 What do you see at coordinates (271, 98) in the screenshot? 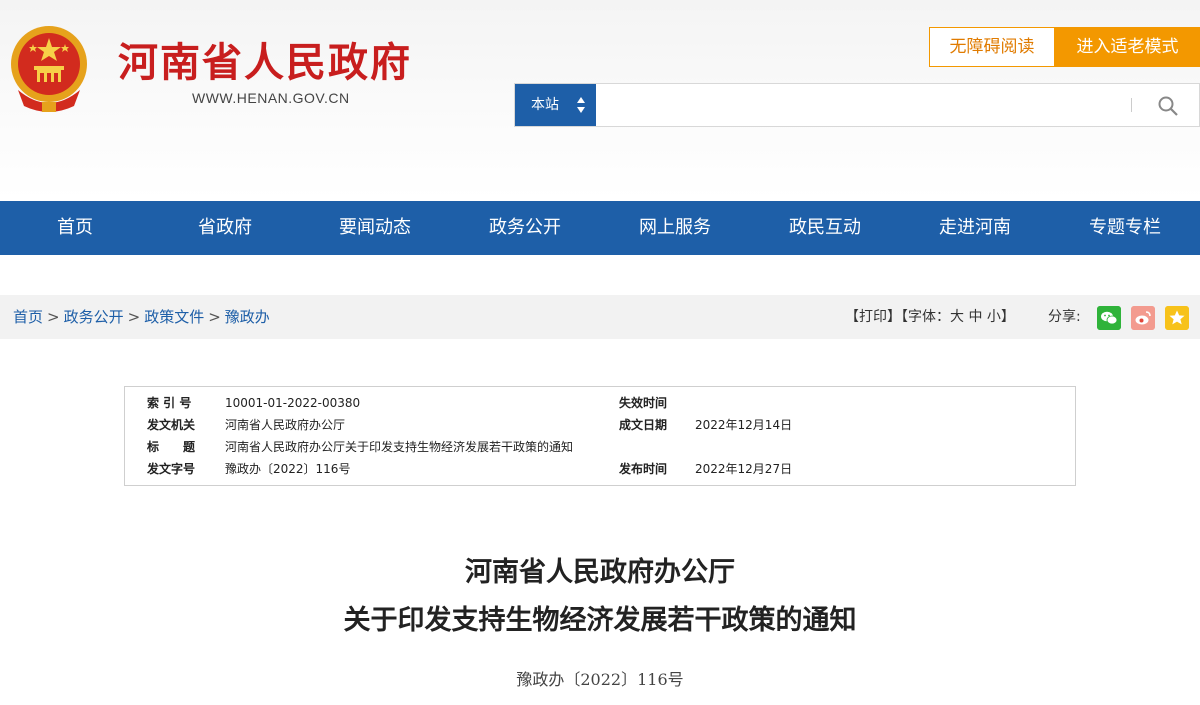
I see `site-url: WWW.HENAN.GOV.CN` at bounding box center [271, 98].